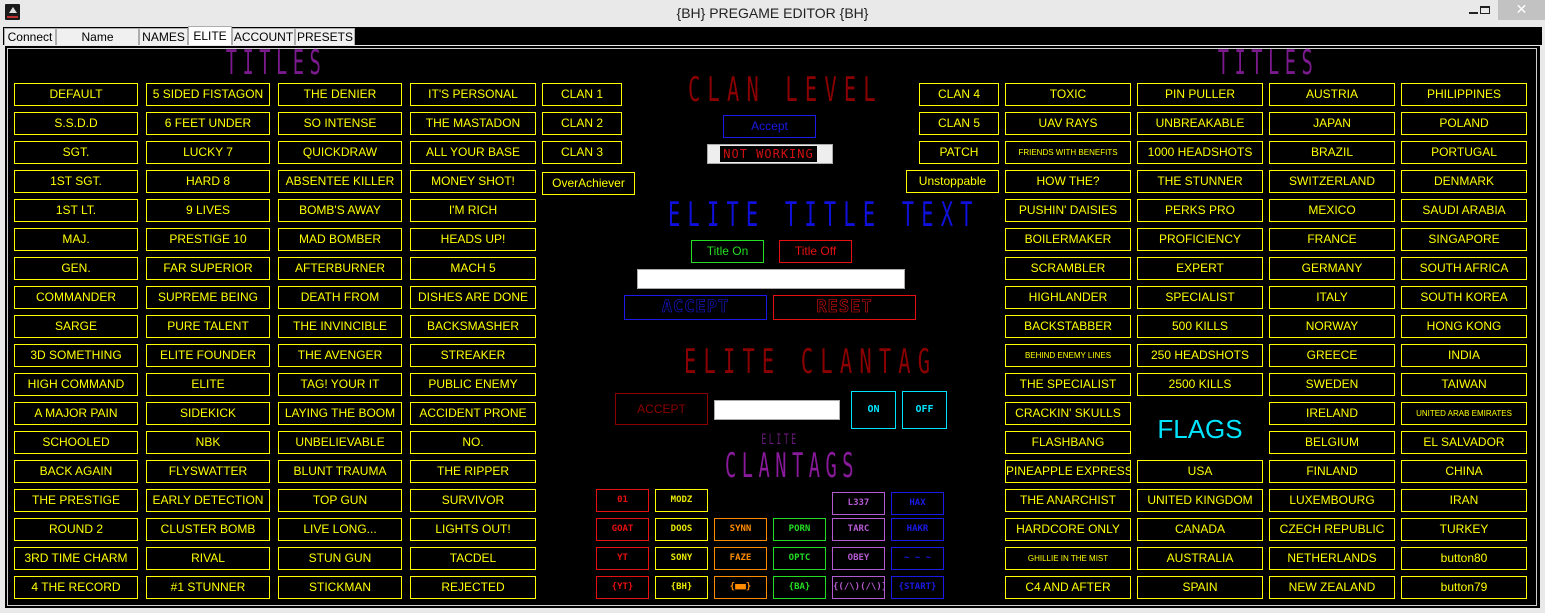 Image resolution: width=1545 pixels, height=613 pixels. I want to click on title-button-france: FRANCE, so click(1332, 239).